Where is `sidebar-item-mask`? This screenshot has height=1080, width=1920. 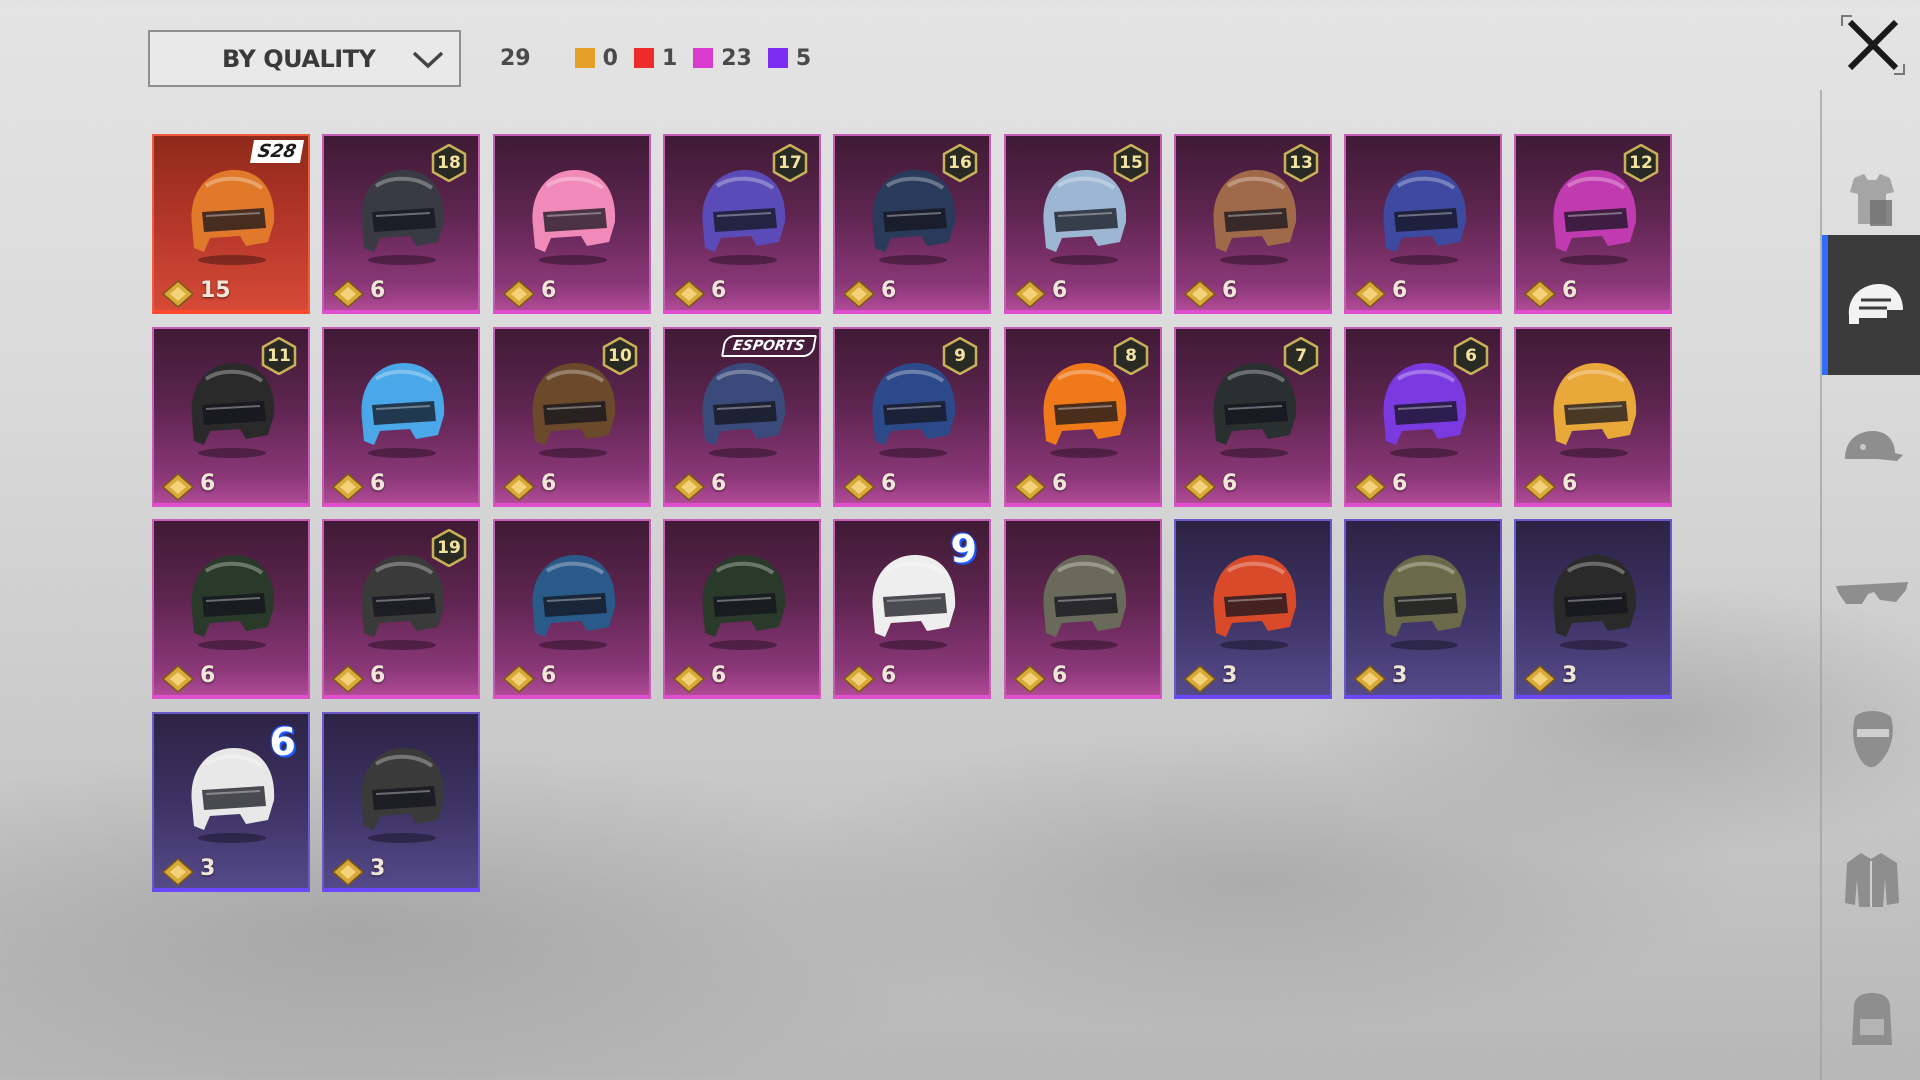 sidebar-item-mask is located at coordinates (1871, 738).